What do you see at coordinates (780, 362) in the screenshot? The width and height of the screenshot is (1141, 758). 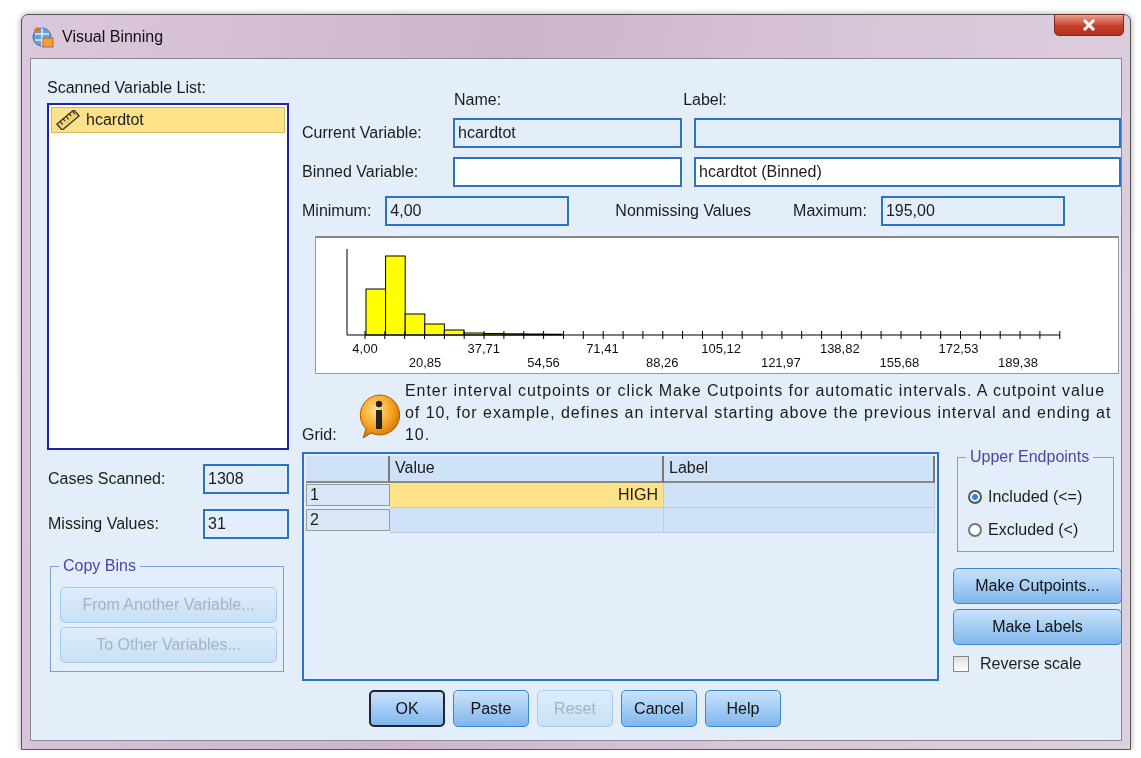 I see `axis-label: 121,97` at bounding box center [780, 362].